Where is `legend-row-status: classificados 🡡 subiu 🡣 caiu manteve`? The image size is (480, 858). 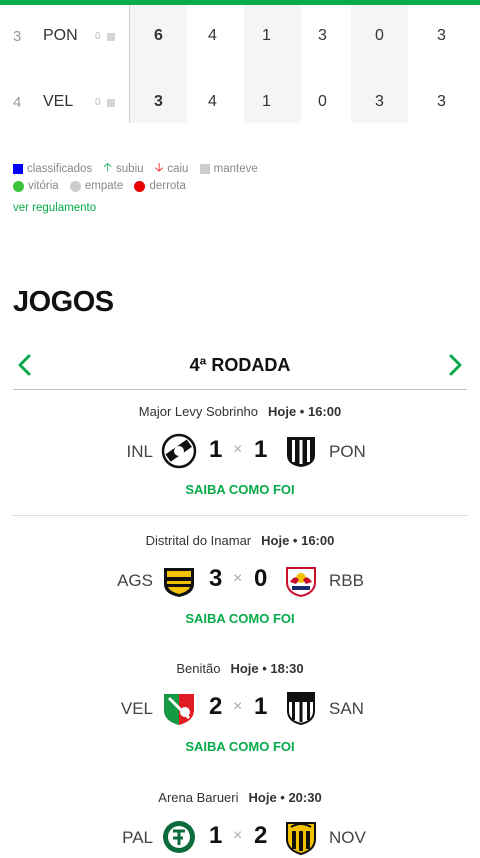 legend-row-status: classificados 🡡 subiu 🡣 caiu manteve is located at coordinates (137, 168).